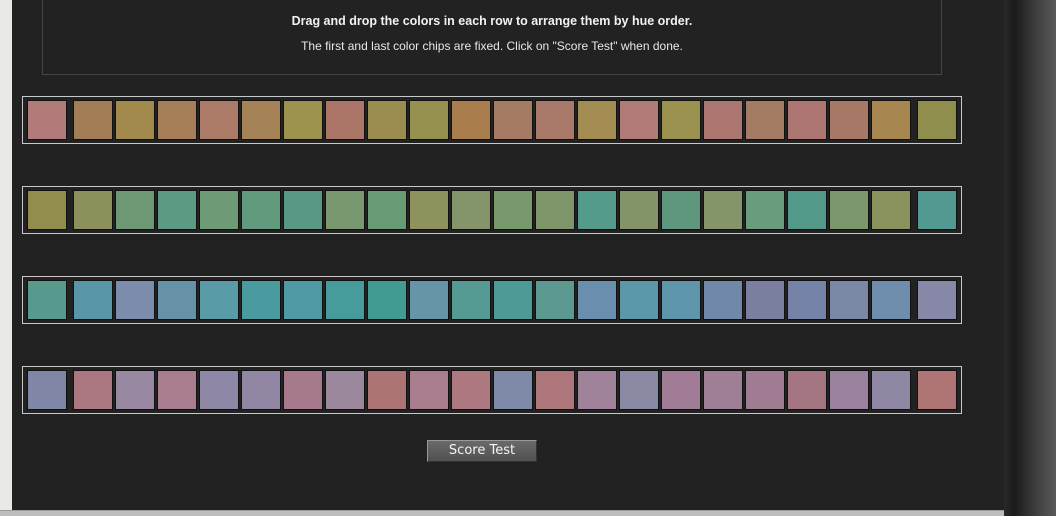 The width and height of the screenshot is (1056, 516). What do you see at coordinates (6, 255) in the screenshot?
I see `left-margin` at bounding box center [6, 255].